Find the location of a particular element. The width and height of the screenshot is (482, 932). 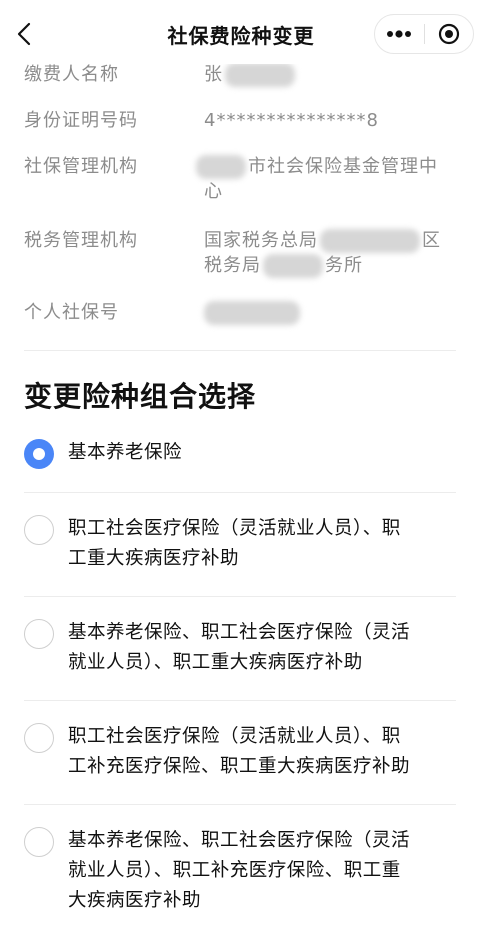

personal-no-row: 个人社保号 is located at coordinates (244, 313).